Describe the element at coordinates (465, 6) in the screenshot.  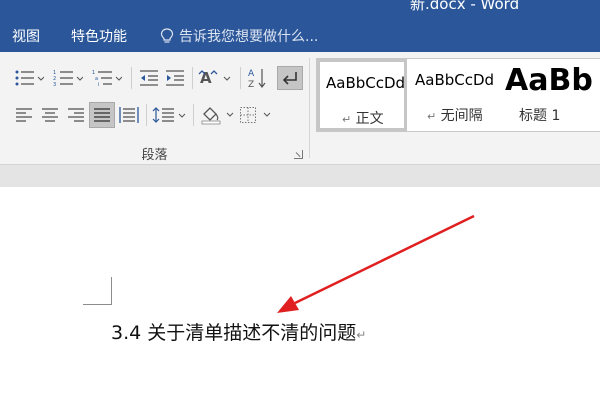
I see `window-title: 新.docx - Word` at that location.